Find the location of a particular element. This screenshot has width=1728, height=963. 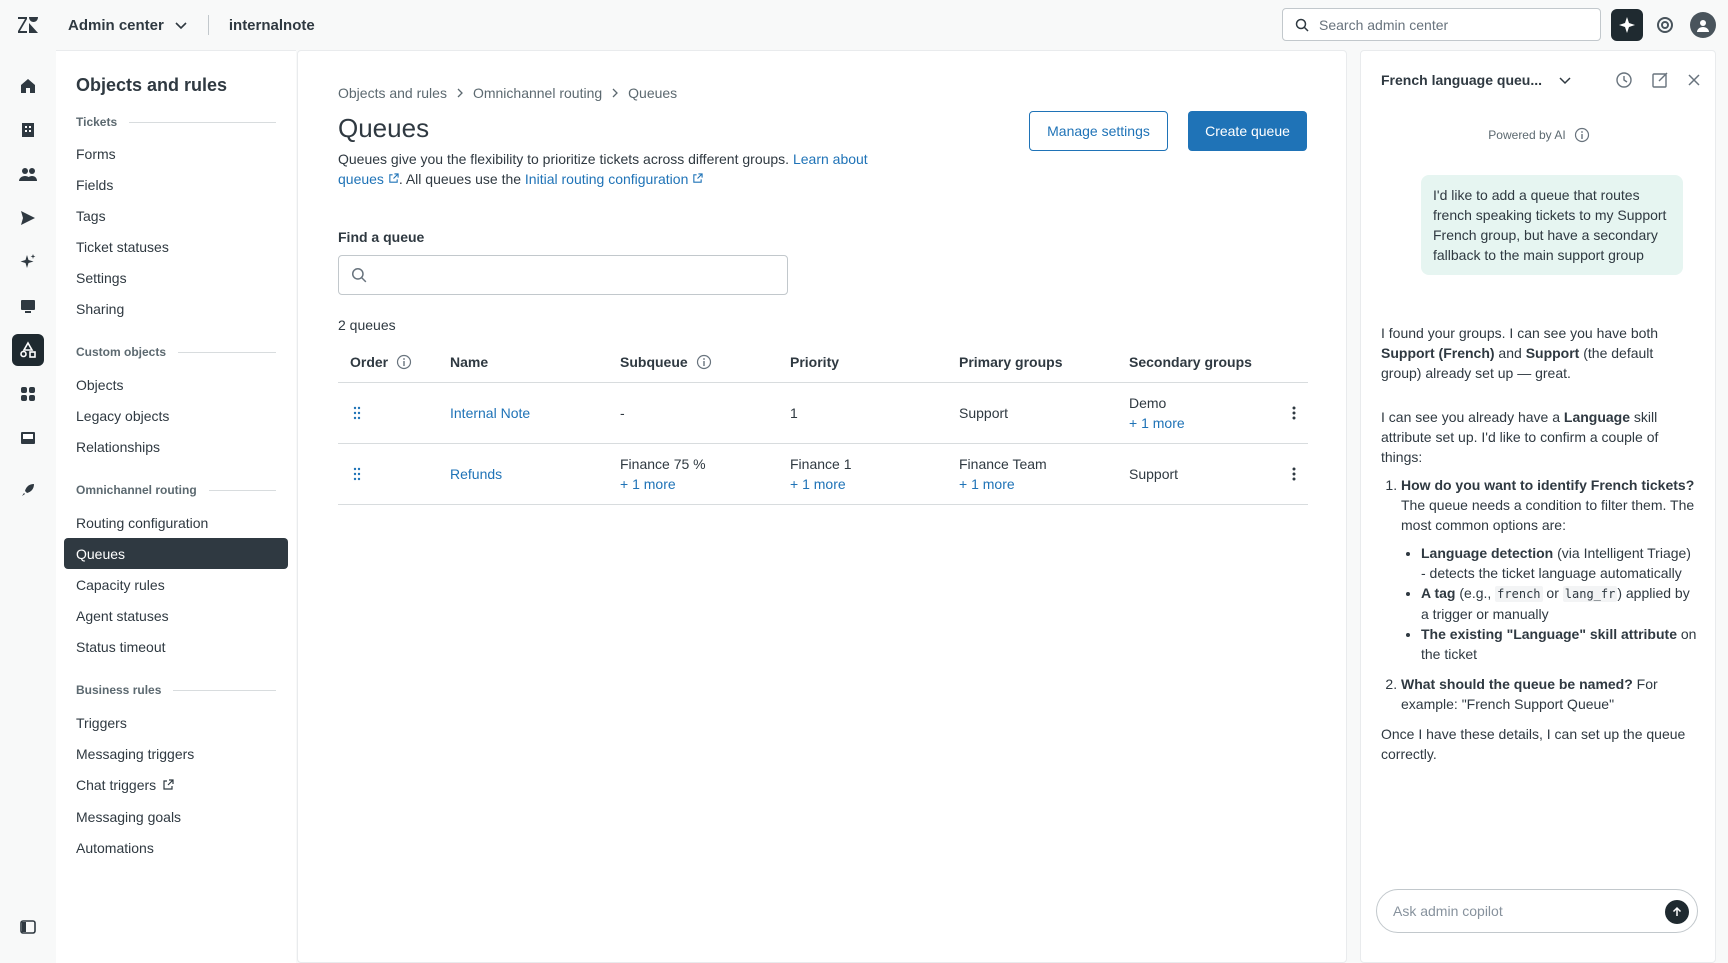

rail-integrations is located at coordinates (28, 438).